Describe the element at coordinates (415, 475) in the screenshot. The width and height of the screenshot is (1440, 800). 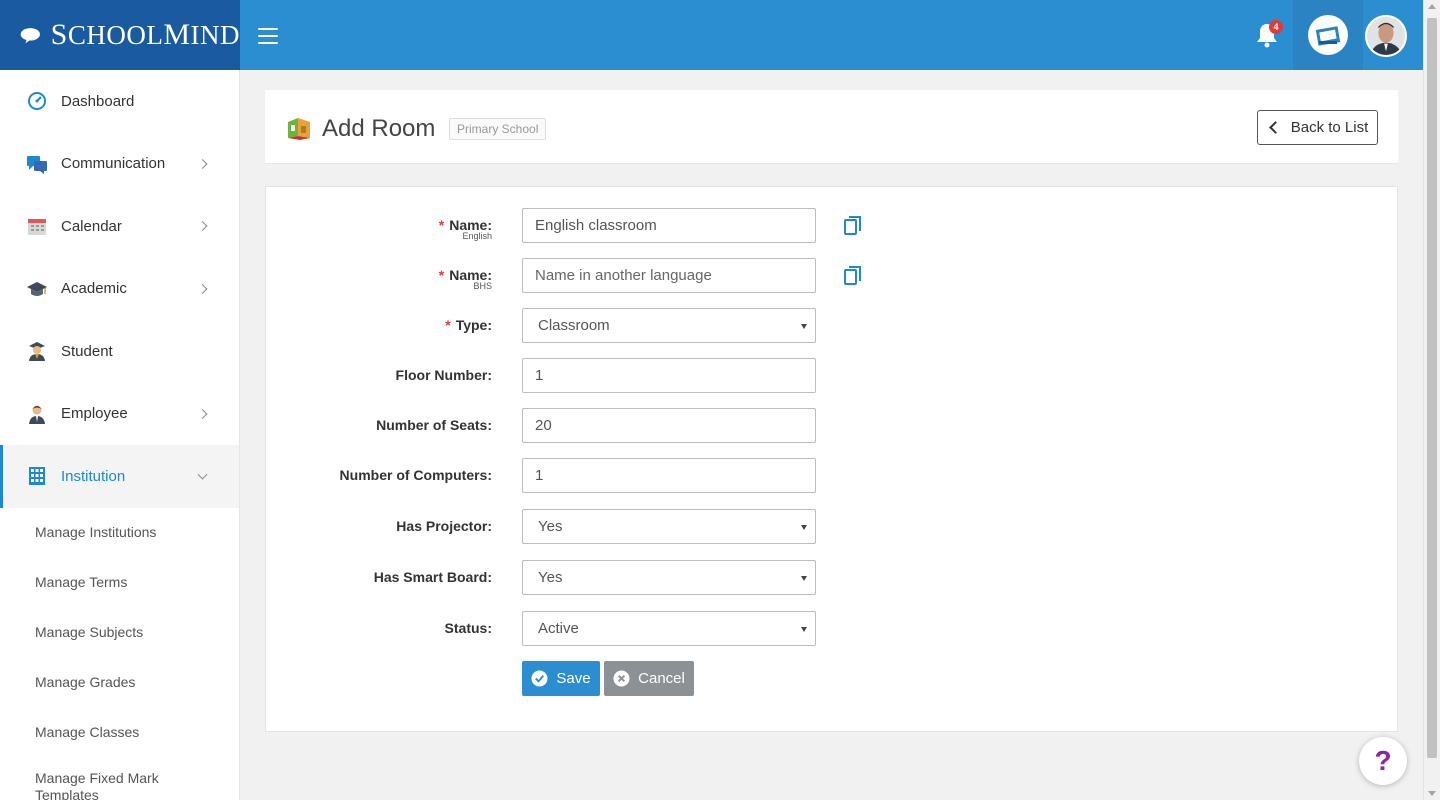
I see `number-of-computers-label: Number of Computers:` at that location.